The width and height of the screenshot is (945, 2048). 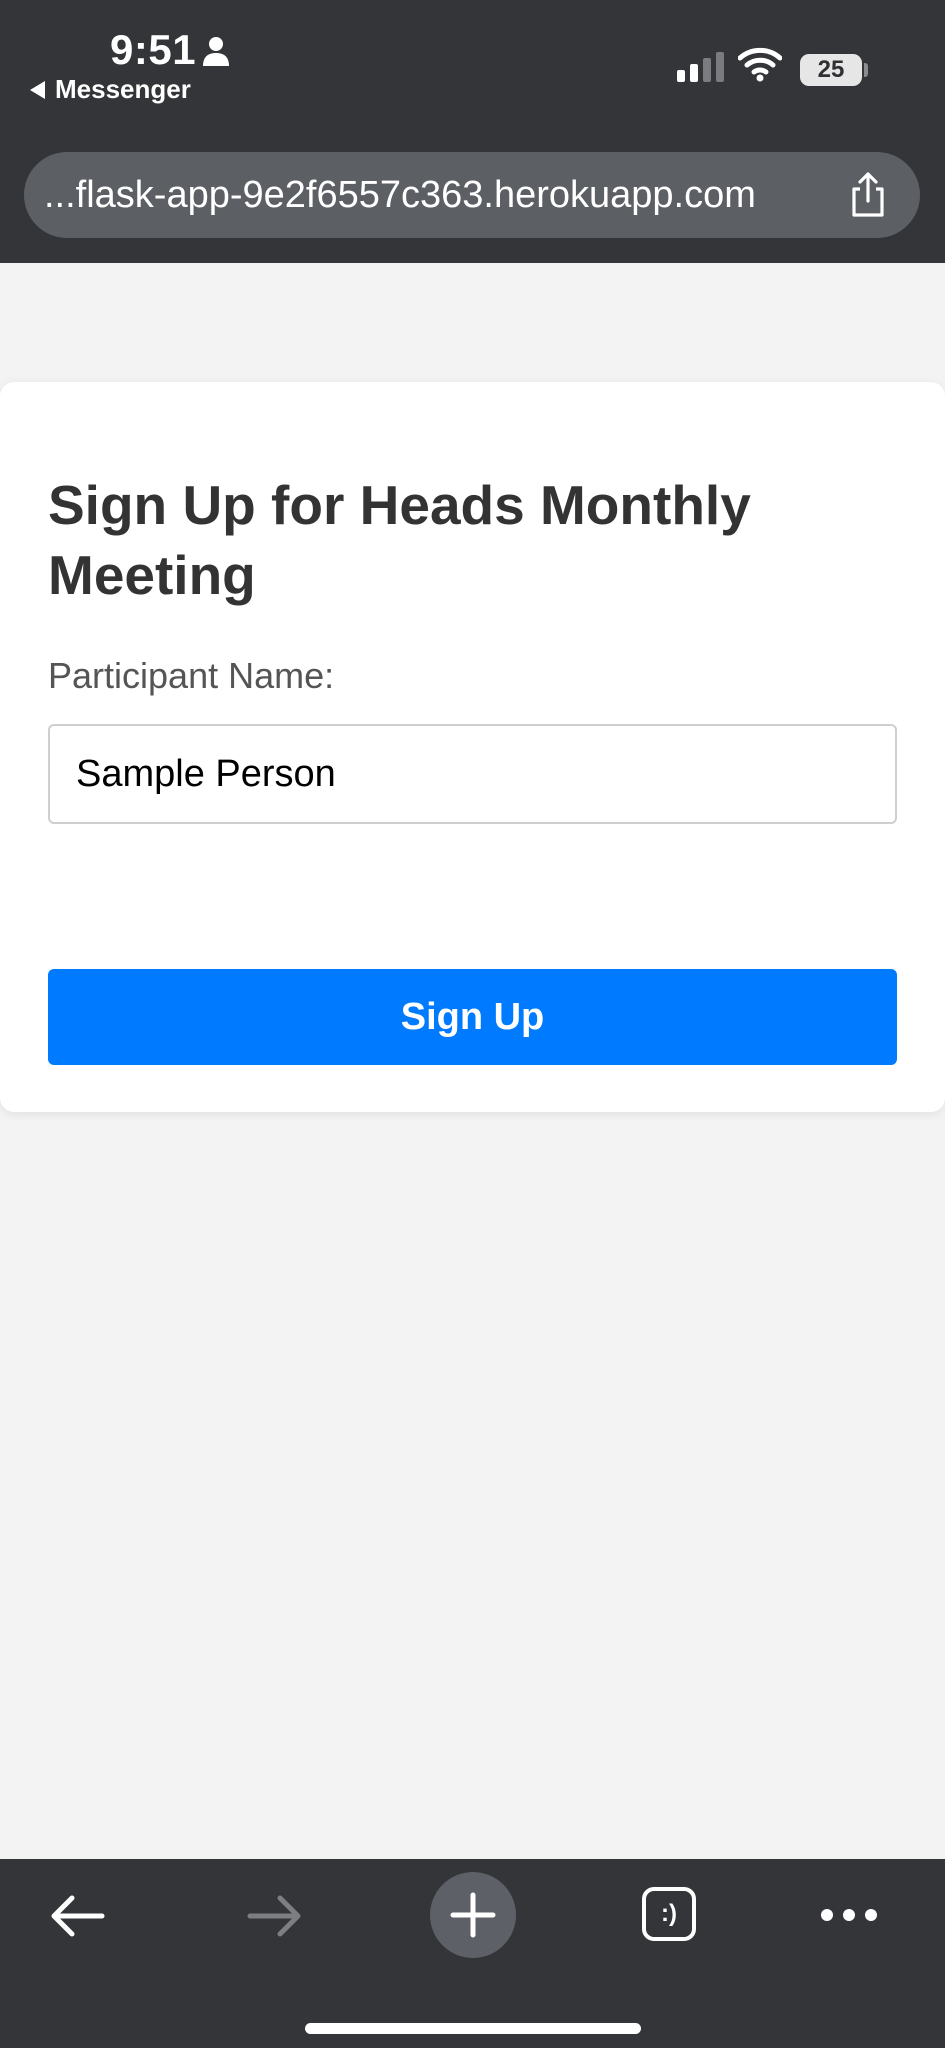 What do you see at coordinates (216, 53) in the screenshot?
I see `person-icon` at bounding box center [216, 53].